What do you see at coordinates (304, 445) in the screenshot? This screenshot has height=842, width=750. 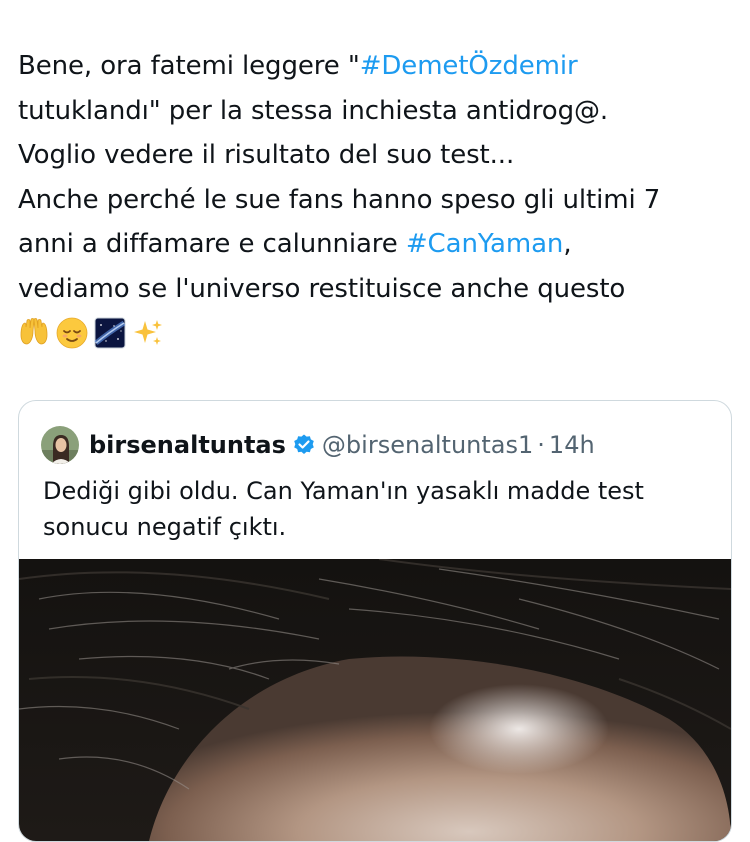 I see `verified-badge-icon` at bounding box center [304, 445].